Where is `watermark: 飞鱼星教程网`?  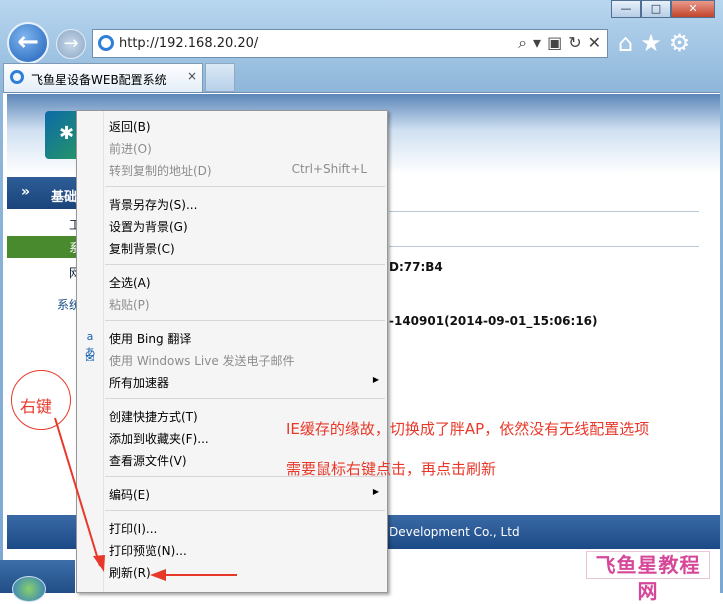
watermark: 飞鱼星教程网 is located at coordinates (648, 577).